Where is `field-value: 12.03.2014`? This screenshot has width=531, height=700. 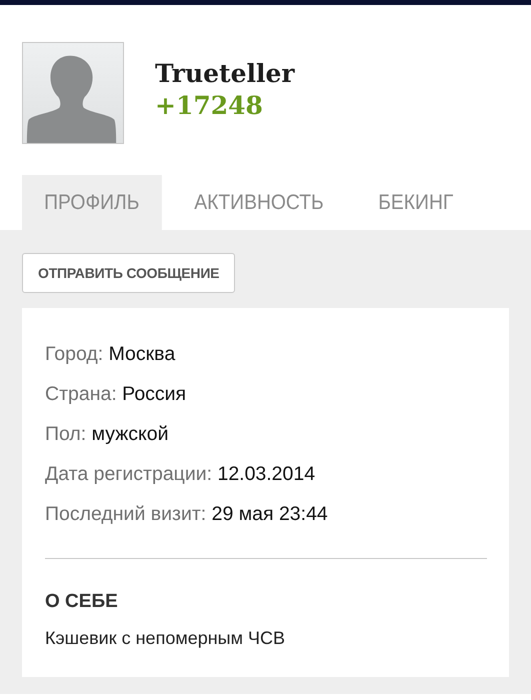 field-value: 12.03.2014 is located at coordinates (266, 474).